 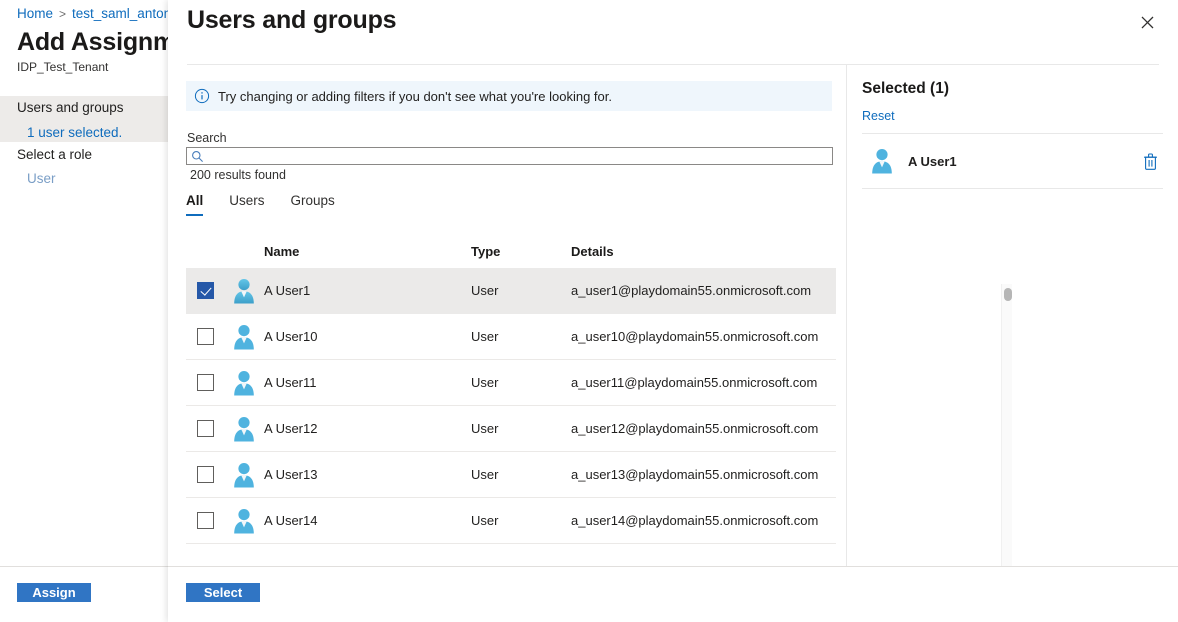 What do you see at coordinates (291, 474) in the screenshot?
I see `row-name: A User13` at bounding box center [291, 474].